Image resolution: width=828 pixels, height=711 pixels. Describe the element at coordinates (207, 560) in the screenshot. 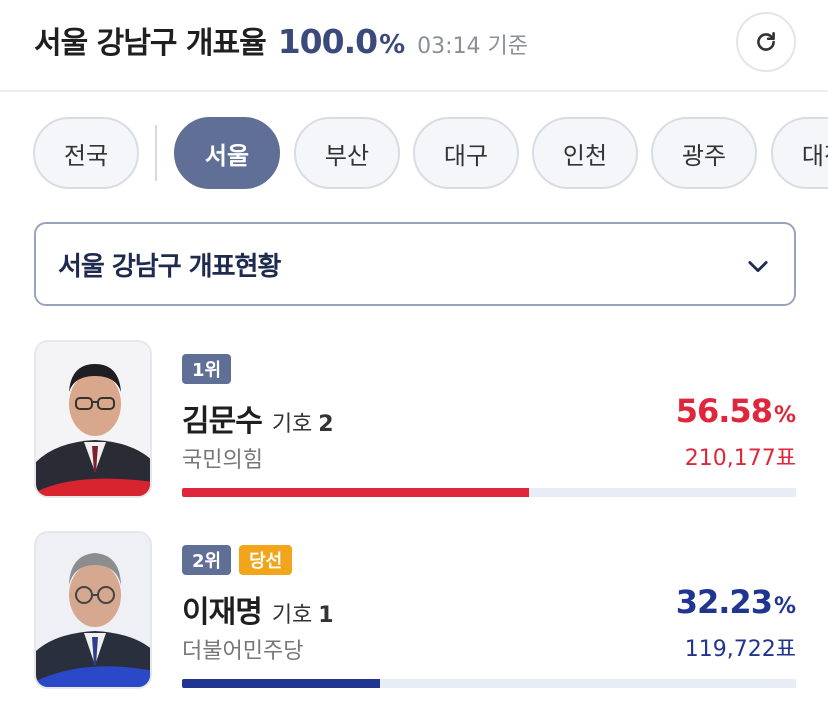

I see `rank-badge: 2위` at that location.